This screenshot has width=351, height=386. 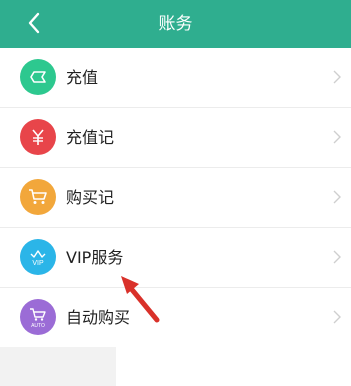 I want to click on app-header: 账务, so click(x=175, y=24).